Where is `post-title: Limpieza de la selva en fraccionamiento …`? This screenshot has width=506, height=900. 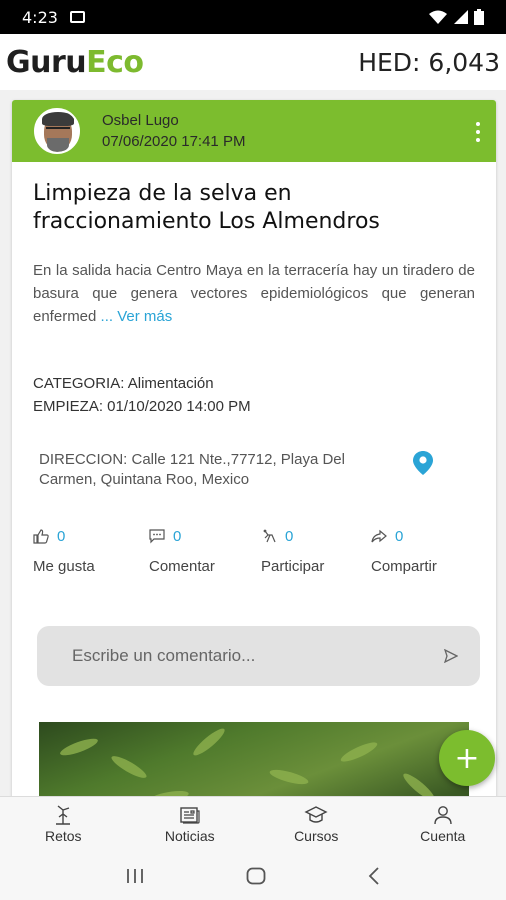
post-title: Limpieza de la selva en fraccionamiento … is located at coordinates (206, 207).